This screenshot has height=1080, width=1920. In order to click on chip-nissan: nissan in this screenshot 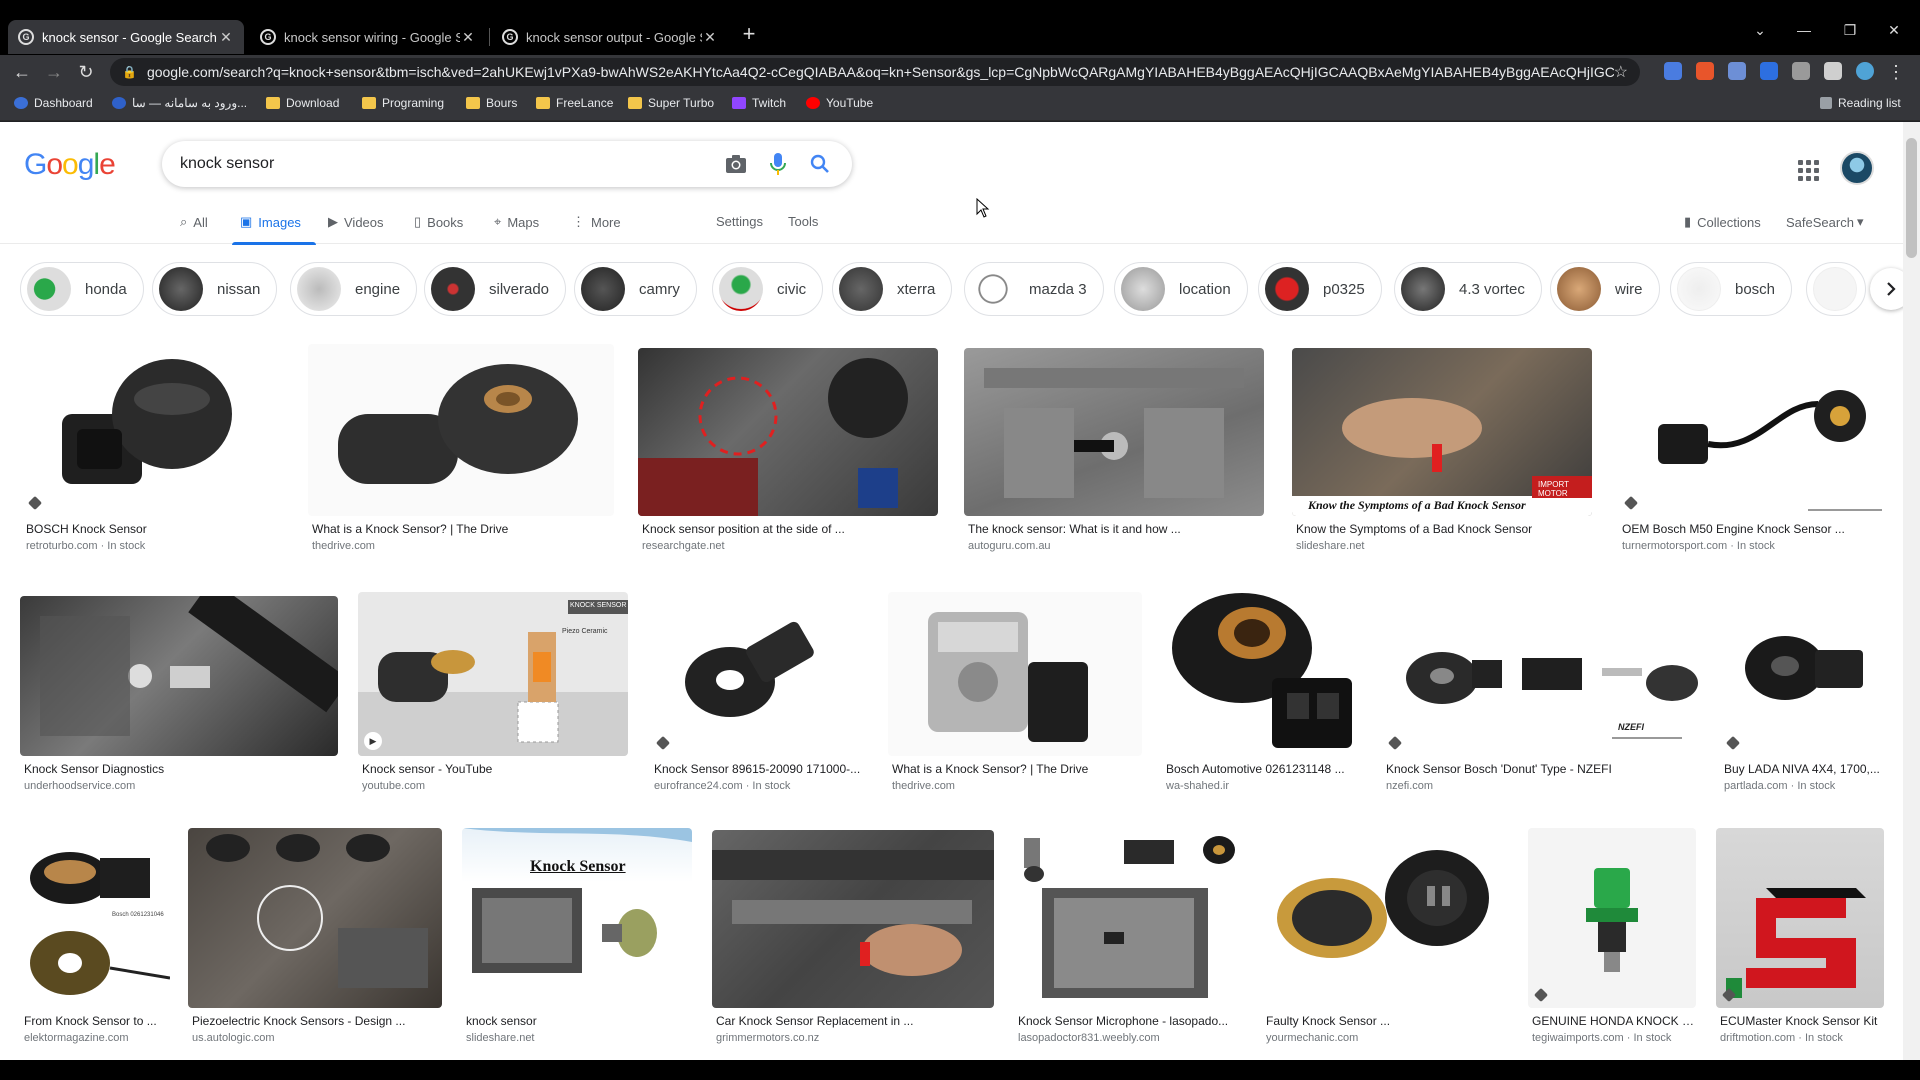, I will do `click(215, 289)`.